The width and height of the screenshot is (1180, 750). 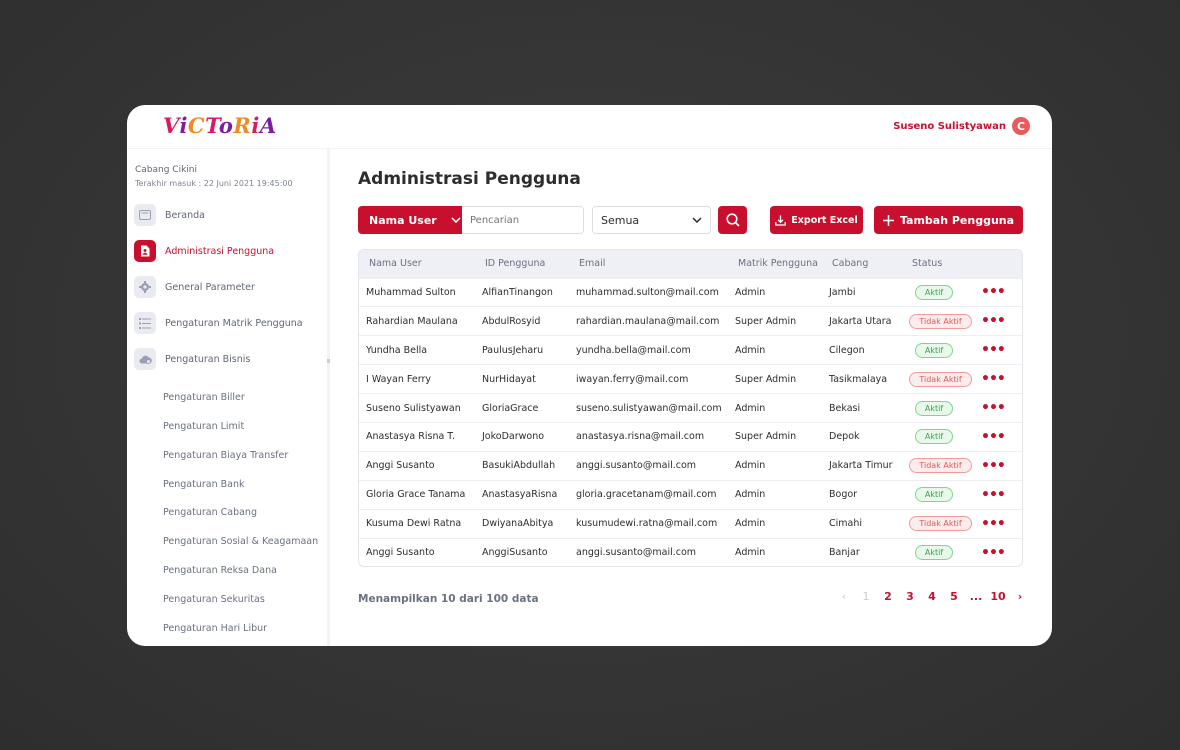 What do you see at coordinates (938, 436) in the screenshot?
I see `cell-status: Aktif` at bounding box center [938, 436].